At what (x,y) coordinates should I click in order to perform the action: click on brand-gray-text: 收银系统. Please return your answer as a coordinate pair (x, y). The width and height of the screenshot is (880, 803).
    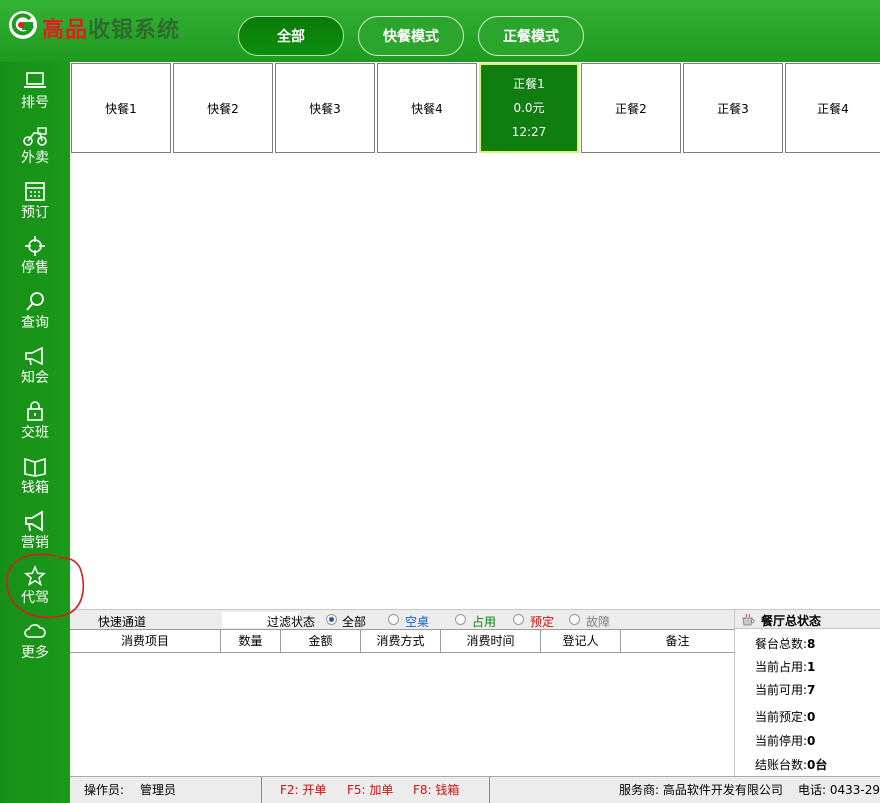
    Looking at the image, I should click on (134, 30).